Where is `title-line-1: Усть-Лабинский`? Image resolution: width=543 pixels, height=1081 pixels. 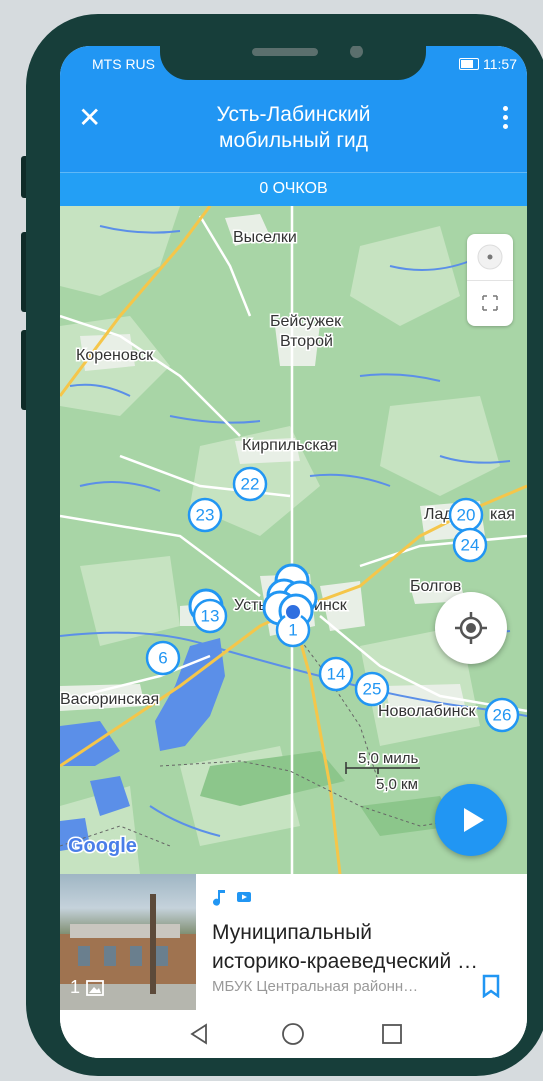
title-line-1: Усть-Лабинский is located at coordinates (293, 114).